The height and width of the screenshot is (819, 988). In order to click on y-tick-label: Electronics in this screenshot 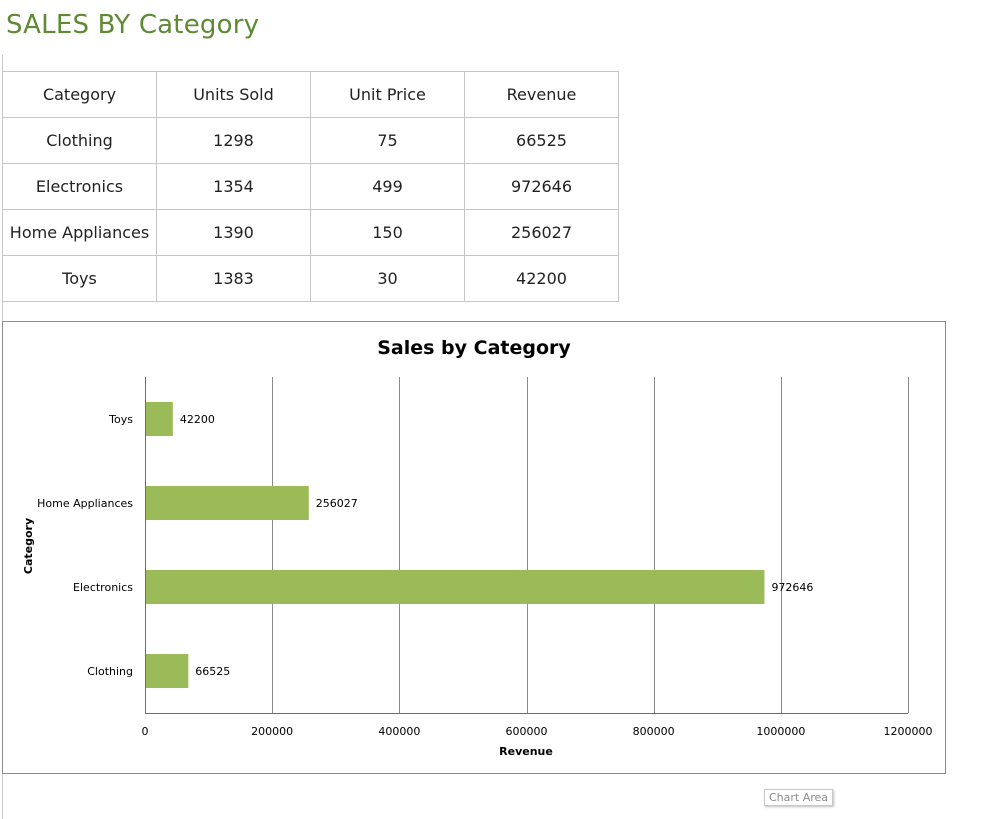, I will do `click(103, 587)`.